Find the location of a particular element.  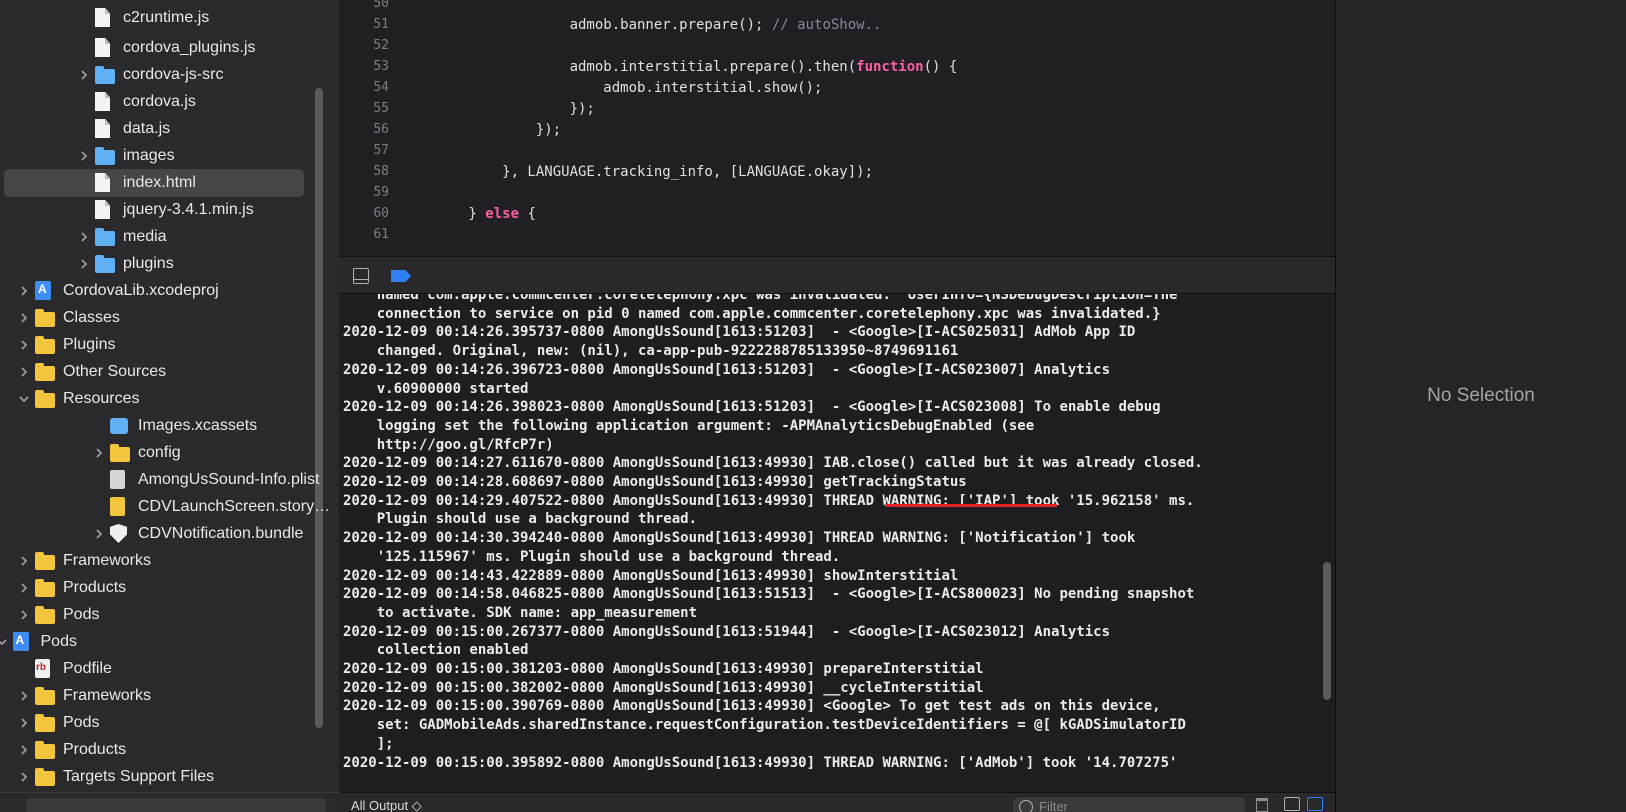

navigator-item-label: cordova-js-src is located at coordinates (173, 74).